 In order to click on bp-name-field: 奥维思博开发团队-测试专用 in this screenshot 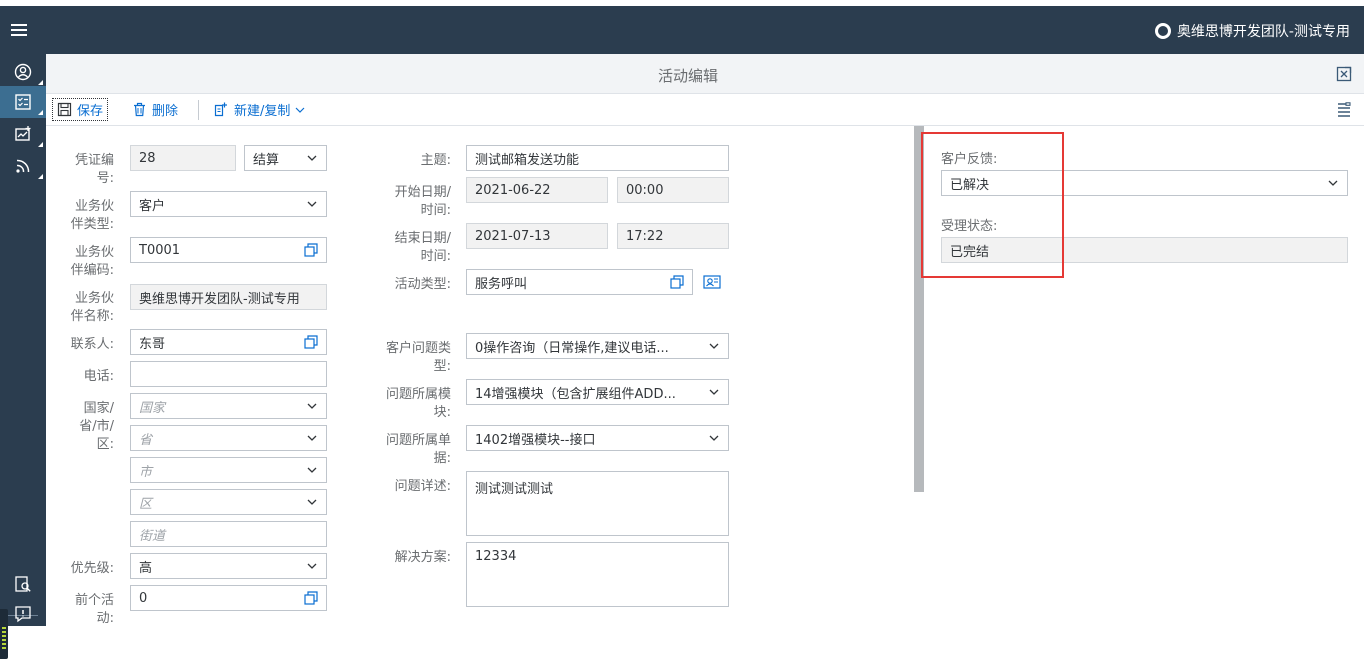, I will do `click(228, 297)`.